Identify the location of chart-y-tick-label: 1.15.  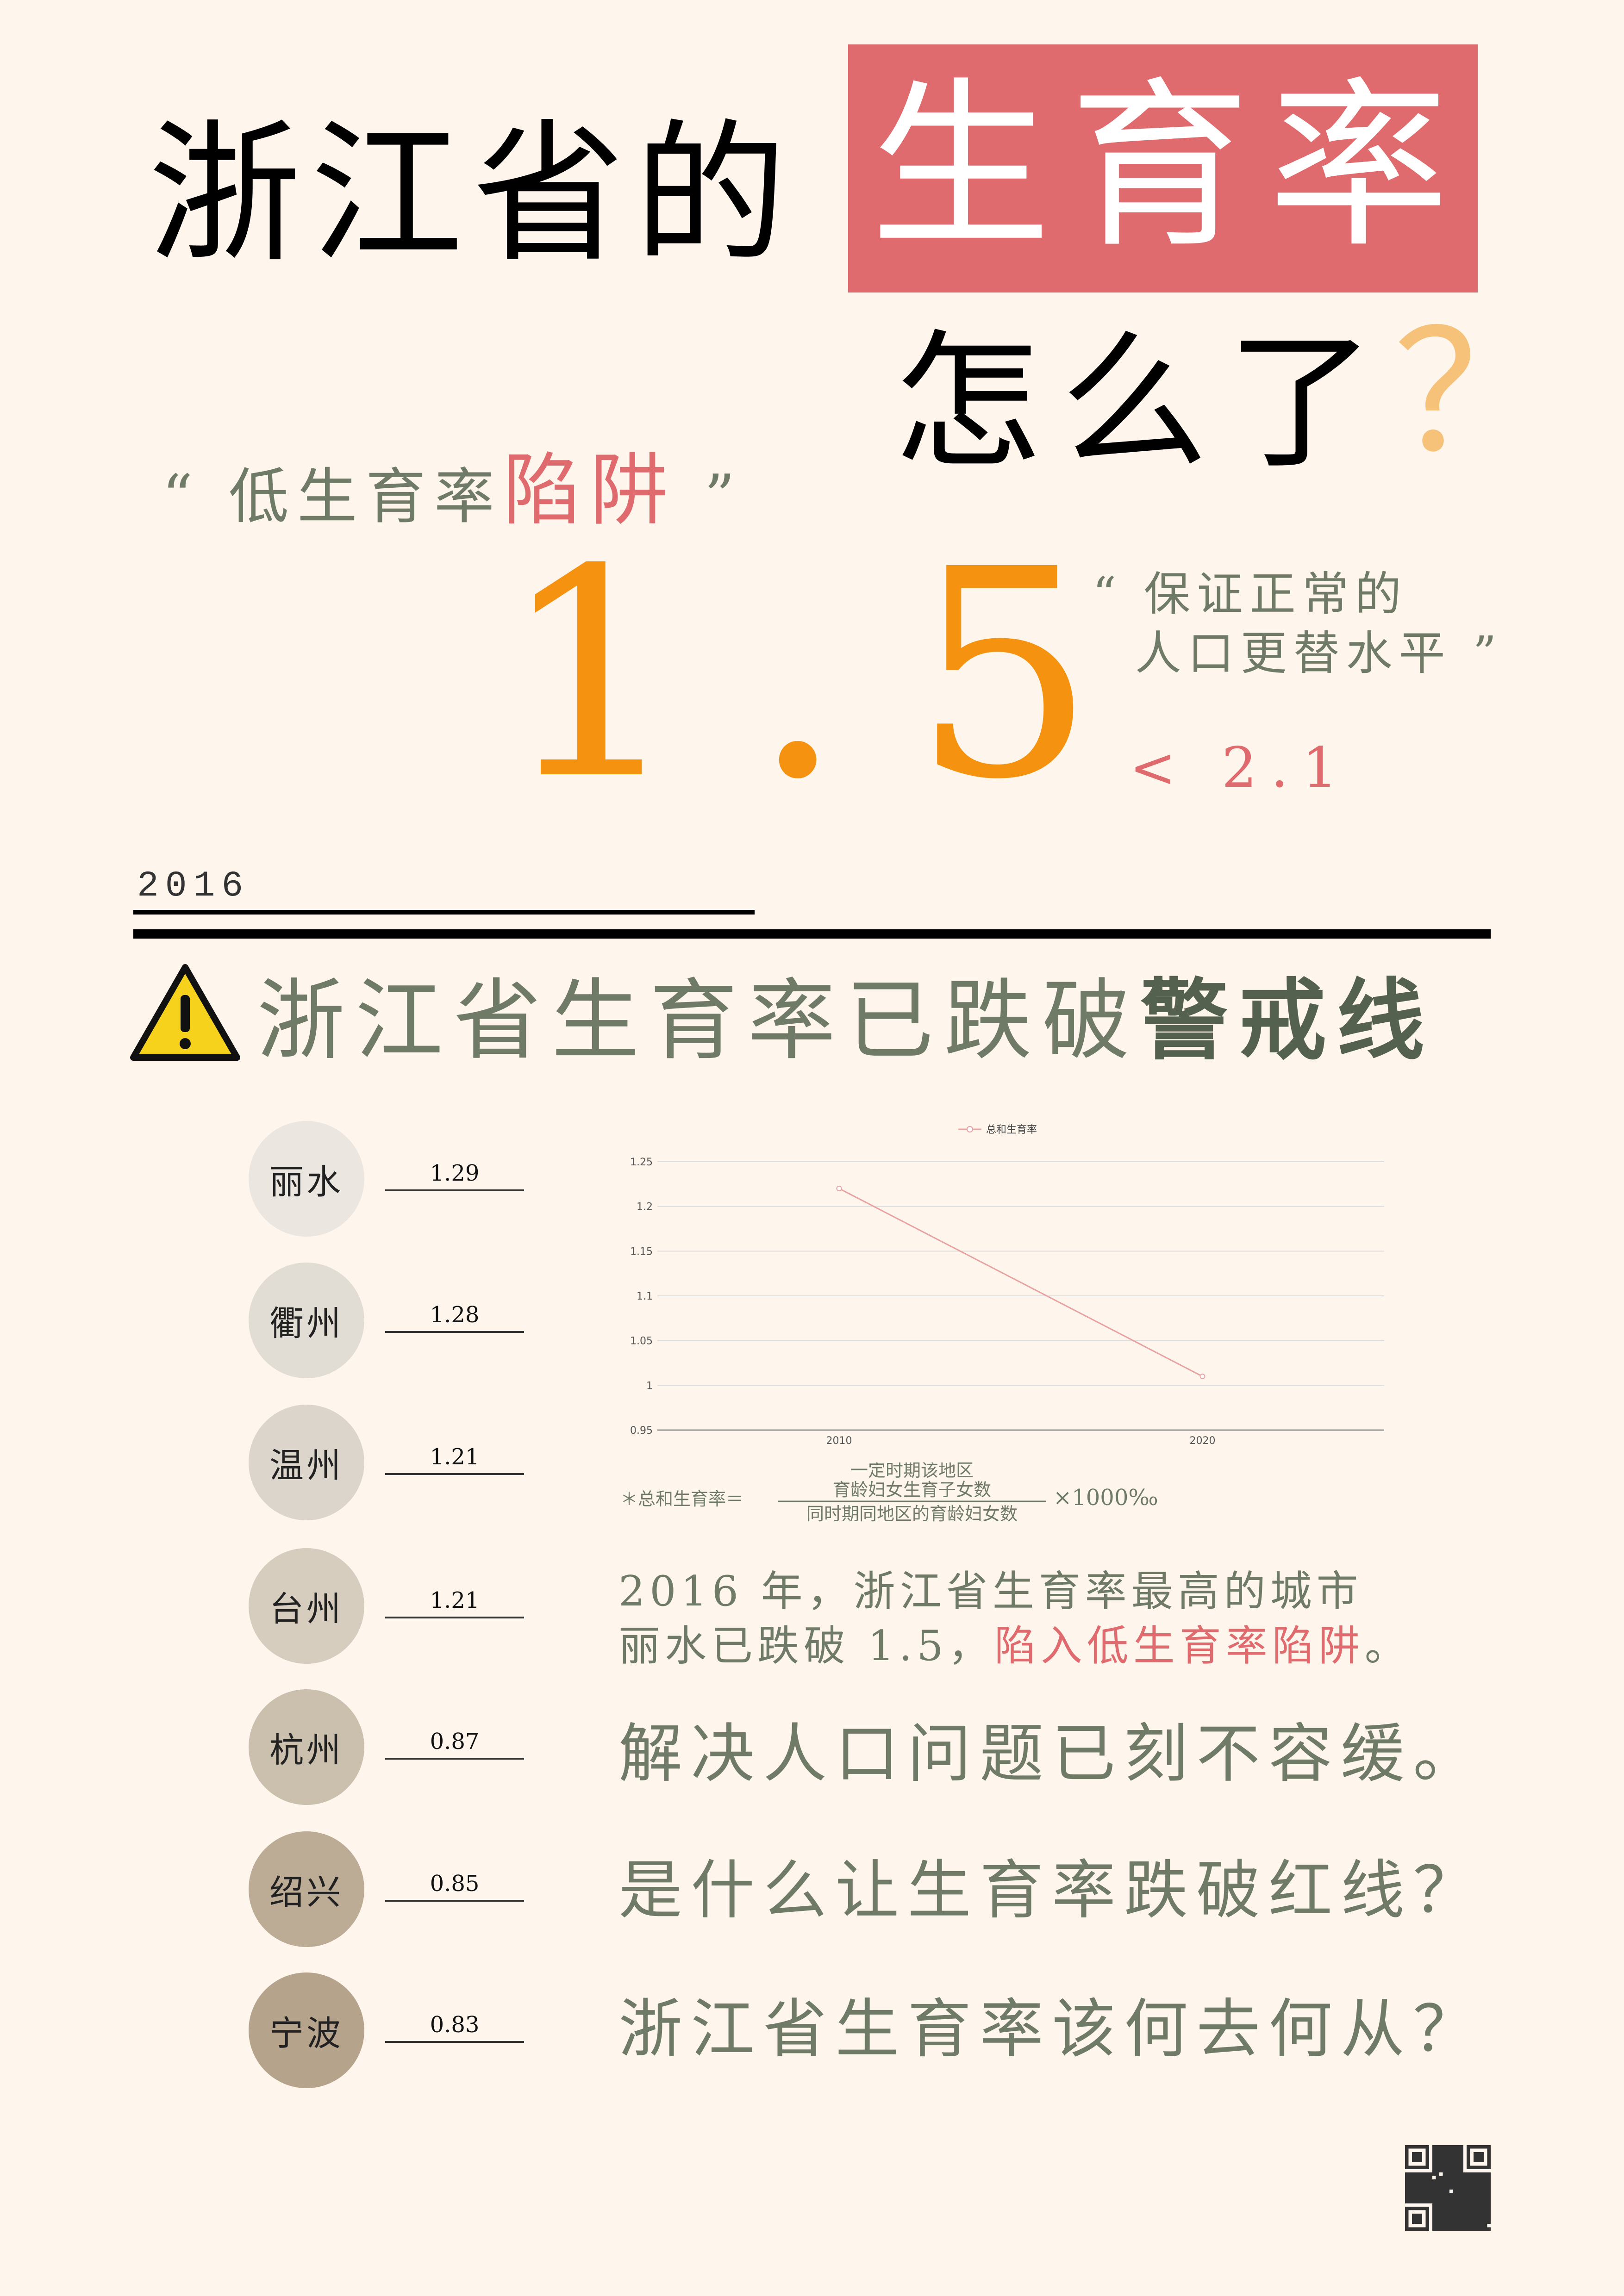
(641, 1251).